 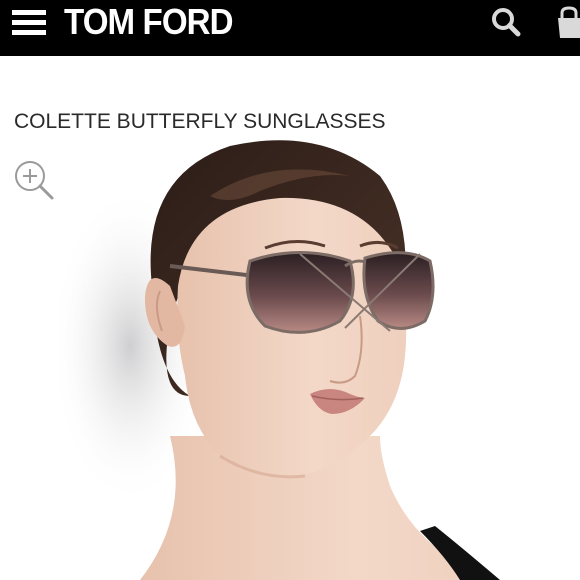 I want to click on brand-logo: TOM FORD, so click(x=149, y=22).